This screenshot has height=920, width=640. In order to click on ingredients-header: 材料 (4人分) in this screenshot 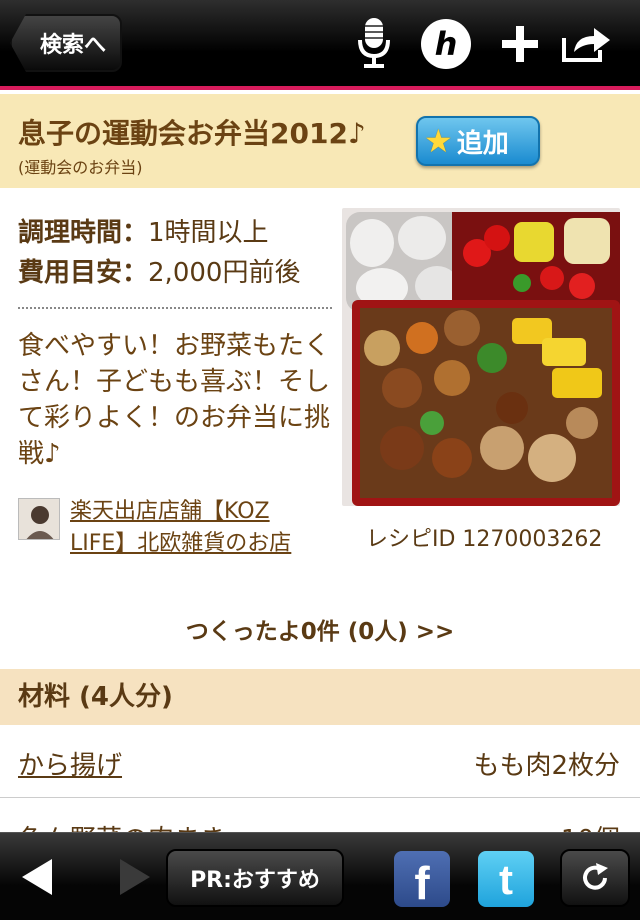, I will do `click(320, 697)`.